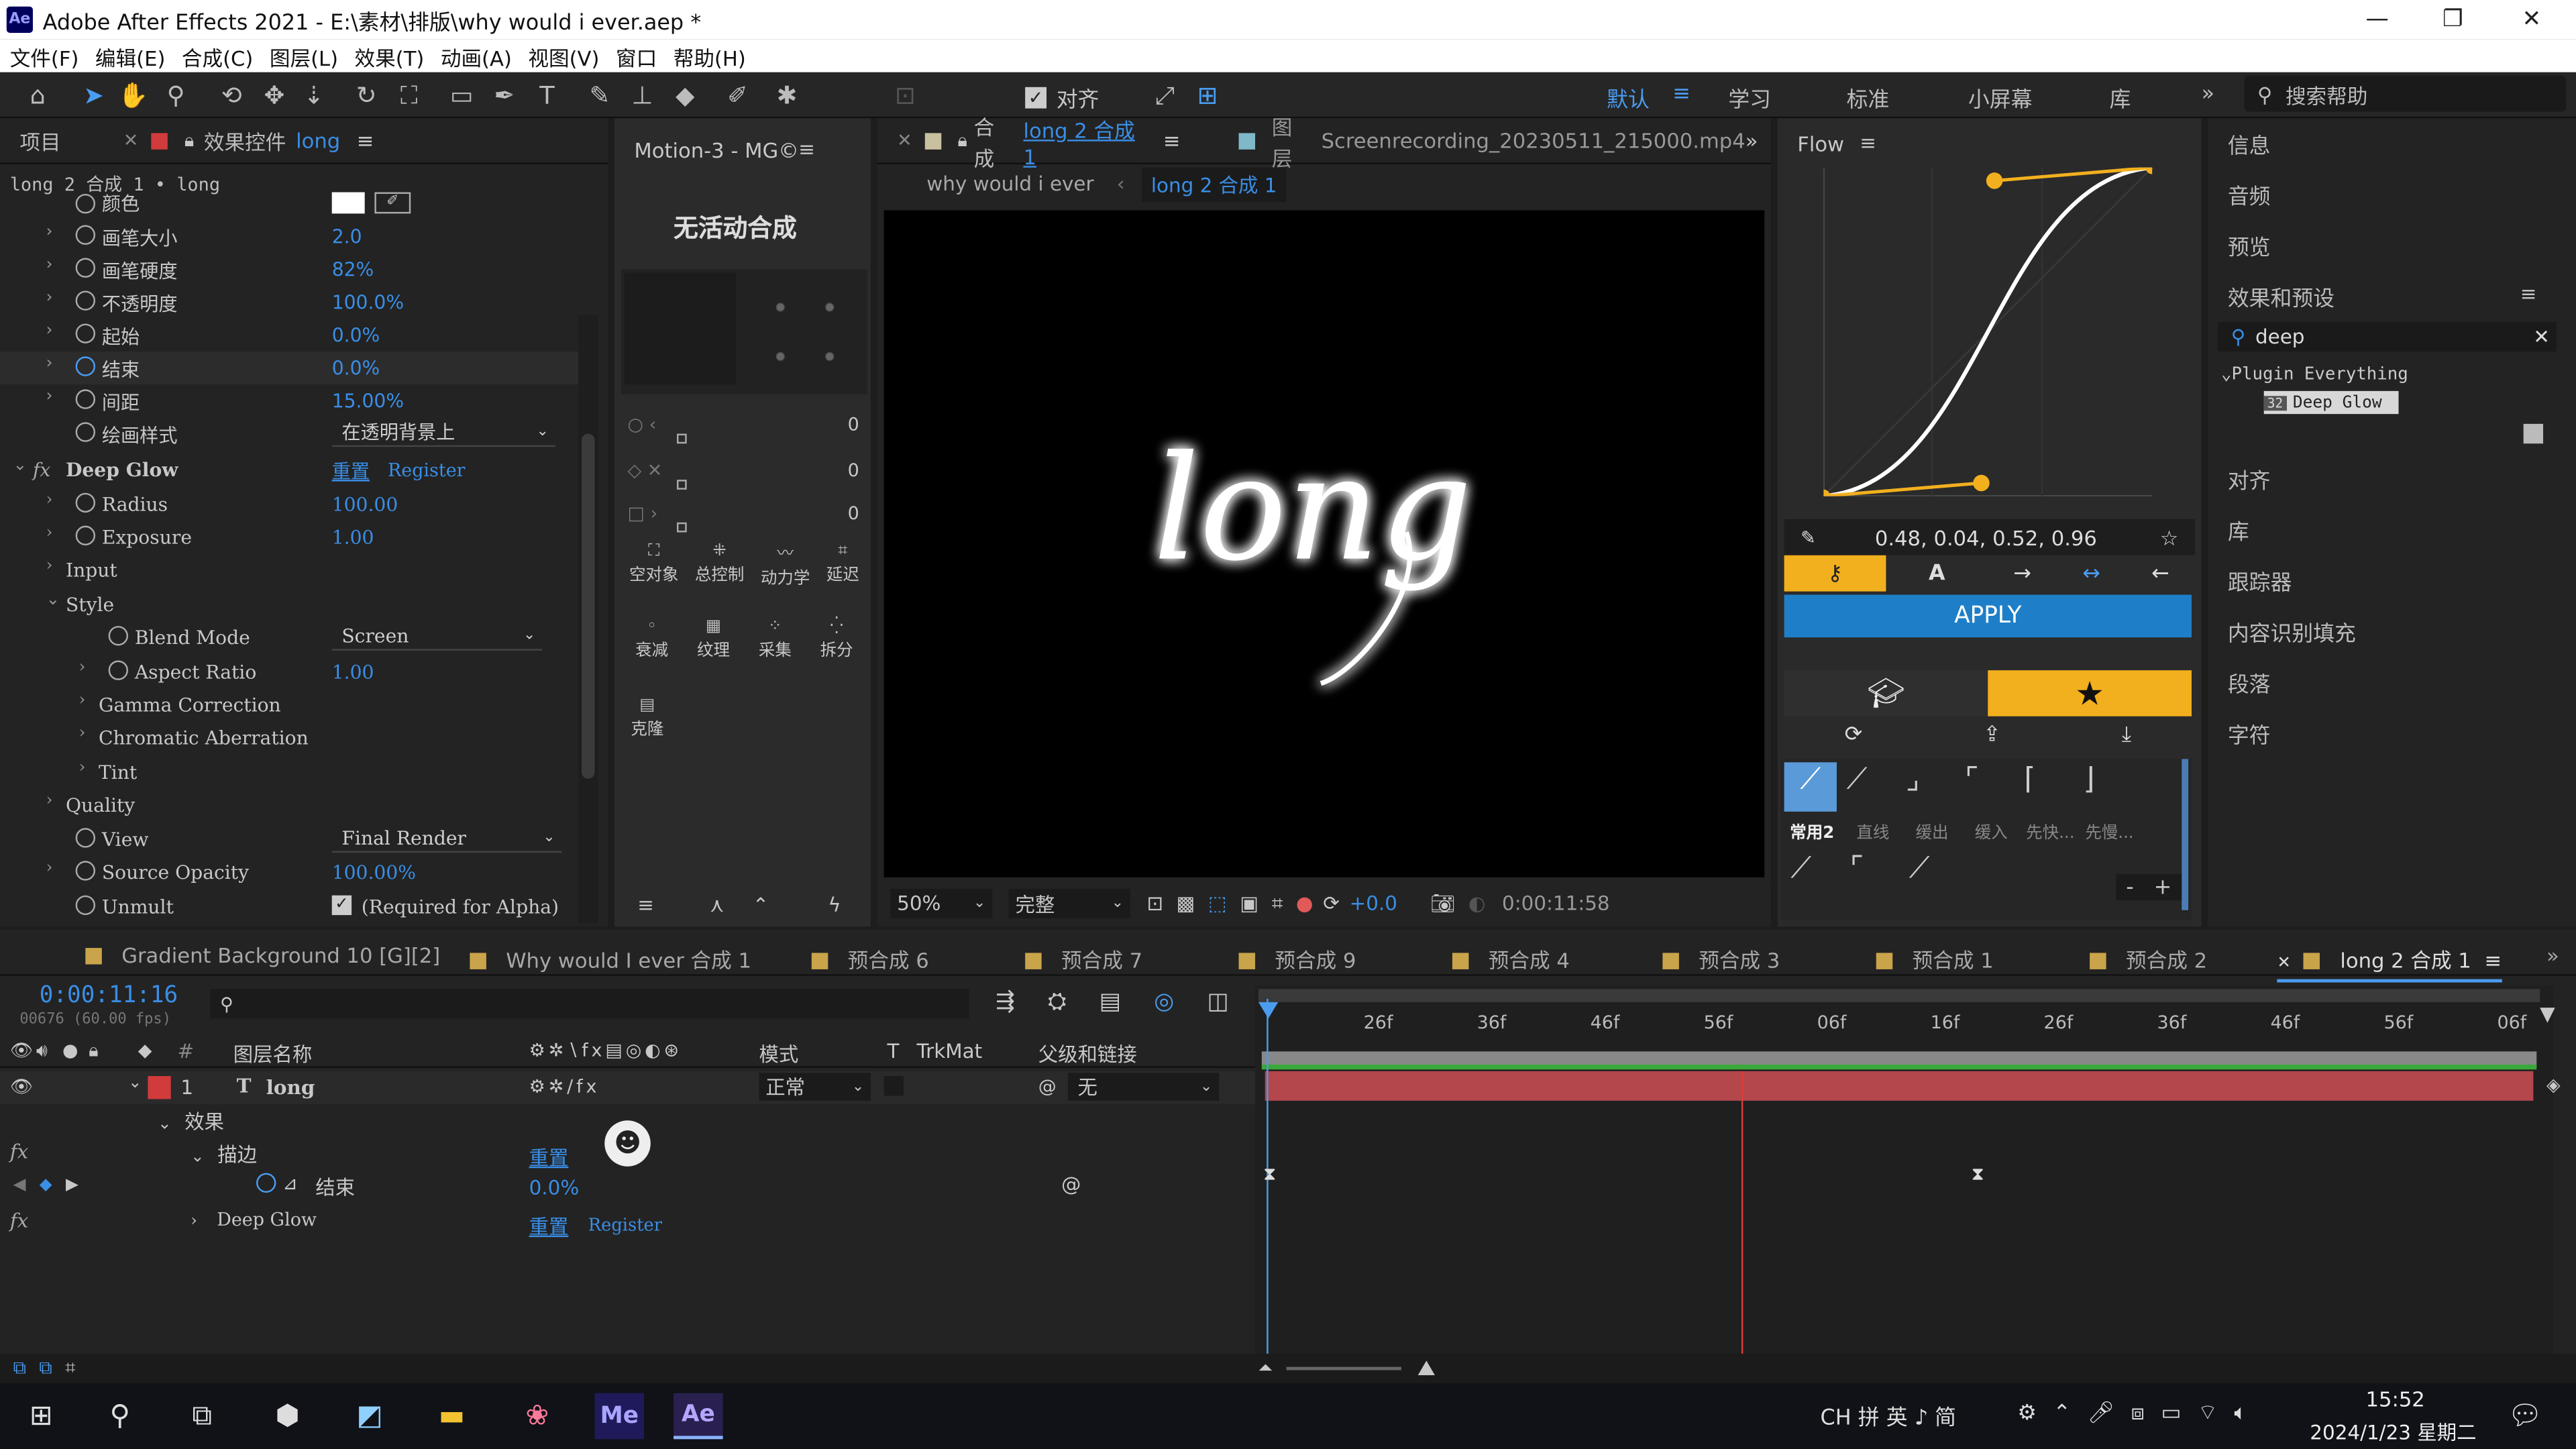 The image size is (2576, 1449). Describe the element at coordinates (135, 1084) in the screenshot. I see `chevron-down-icon: ⌄` at that location.